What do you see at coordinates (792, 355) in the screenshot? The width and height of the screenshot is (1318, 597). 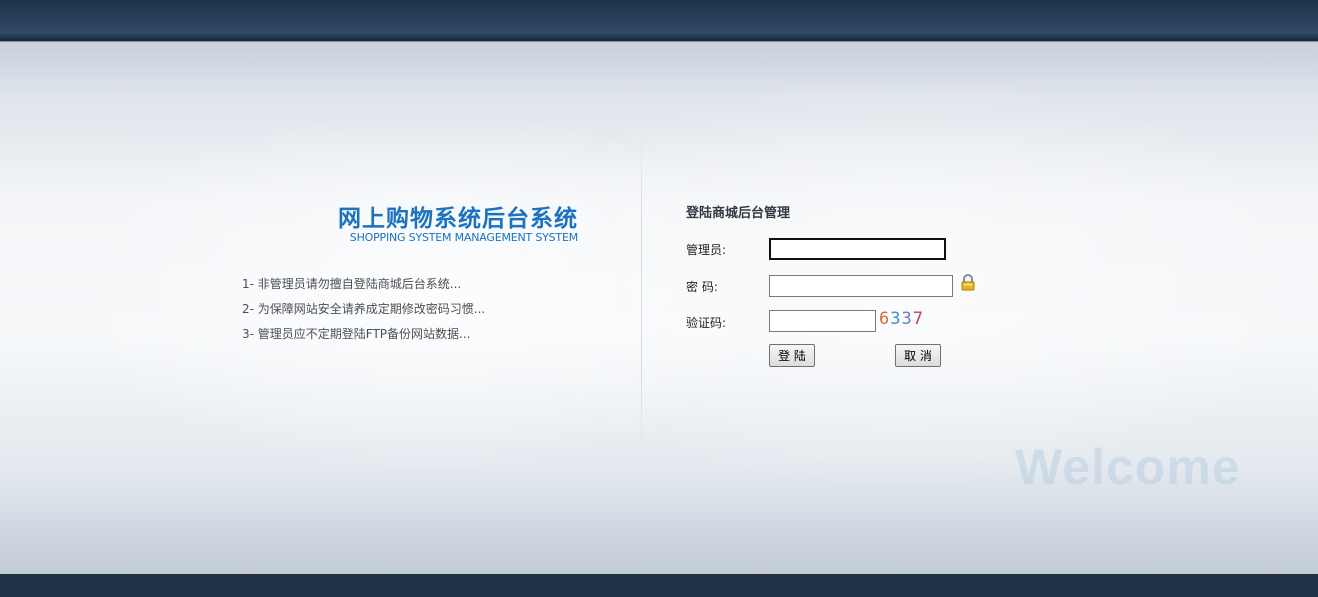 I see `login-button: 登 陆` at bounding box center [792, 355].